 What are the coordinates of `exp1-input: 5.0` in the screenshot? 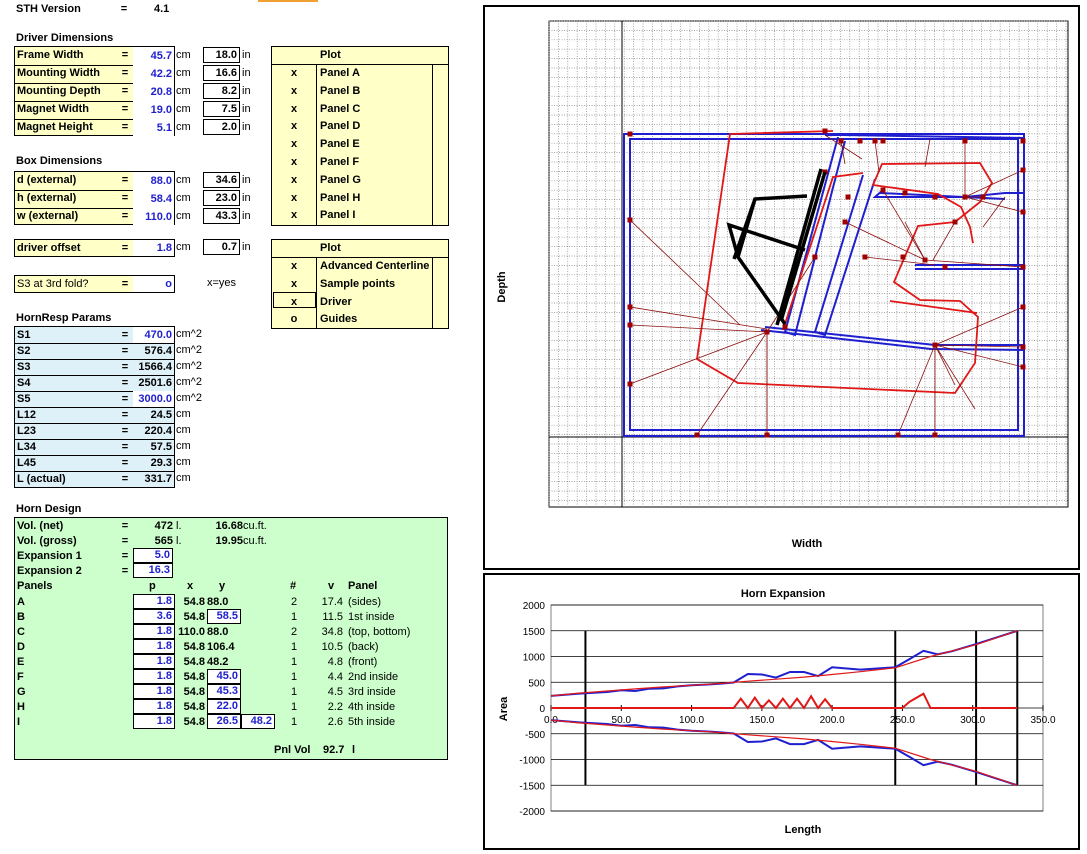 It's located at (153, 555).